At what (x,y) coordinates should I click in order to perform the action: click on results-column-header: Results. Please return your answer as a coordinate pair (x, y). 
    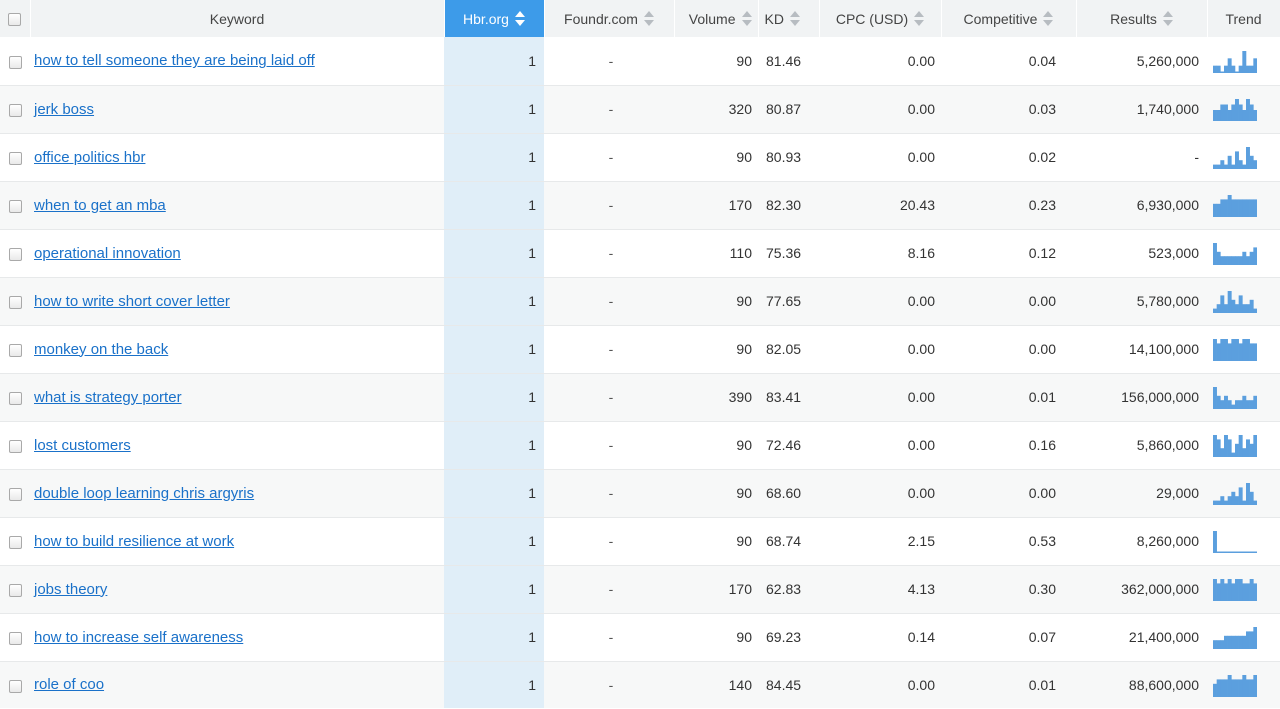
    Looking at the image, I should click on (1142, 18).